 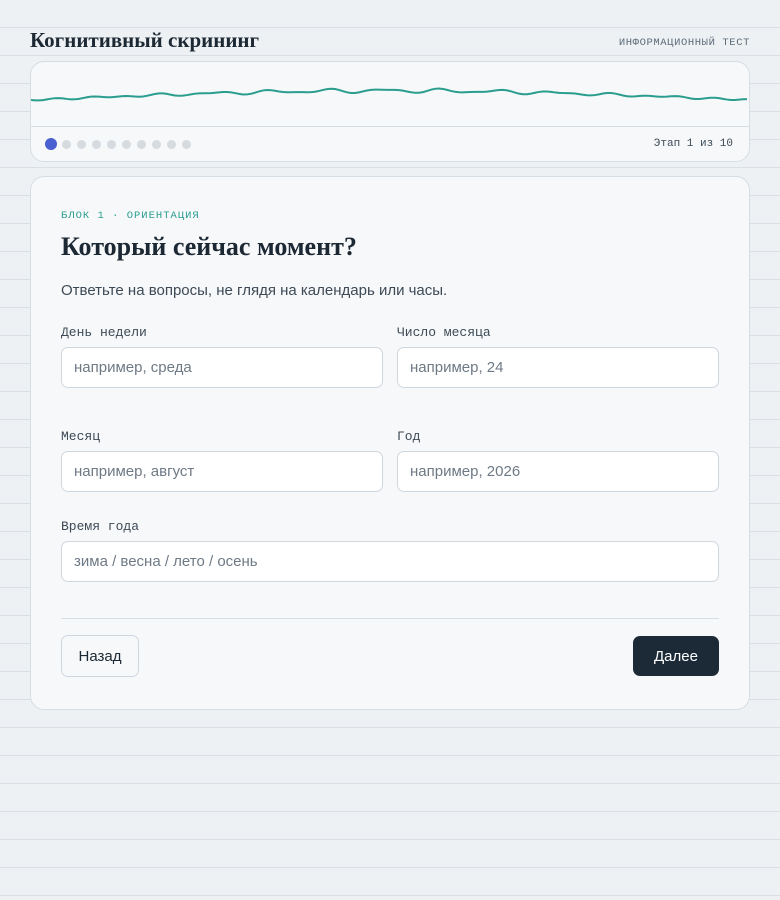 I want to click on wave-line, so click(x=389, y=94).